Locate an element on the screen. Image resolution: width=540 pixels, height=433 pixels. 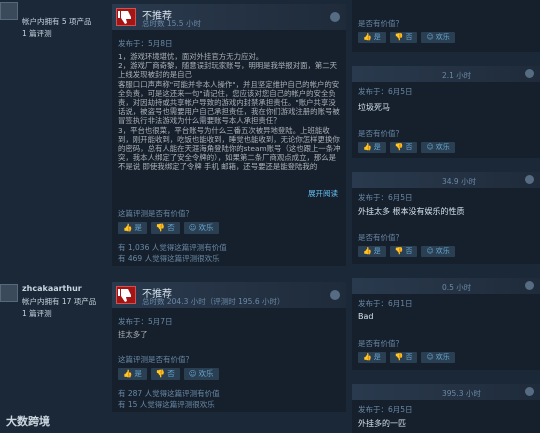
review-header: 34.9 小时 is located at coordinates (446, 180).